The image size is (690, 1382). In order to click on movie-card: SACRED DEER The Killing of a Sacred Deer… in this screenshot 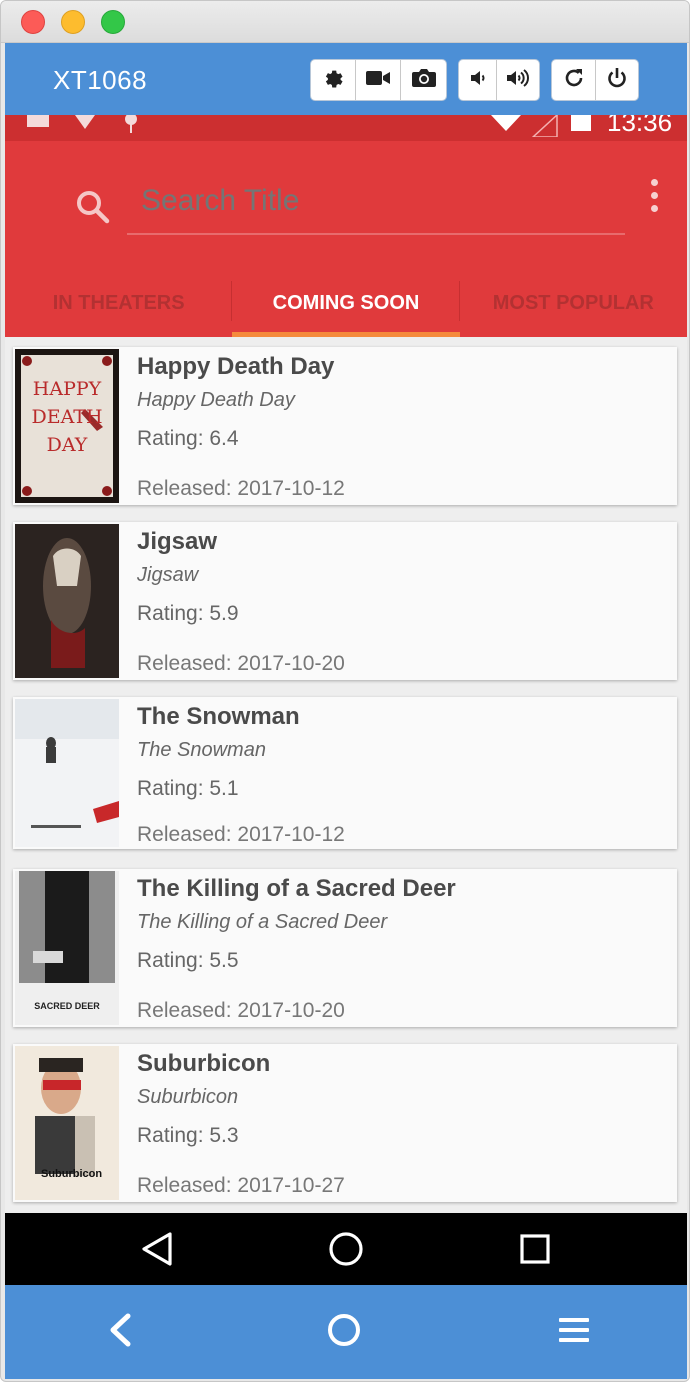, I will do `click(345, 948)`.